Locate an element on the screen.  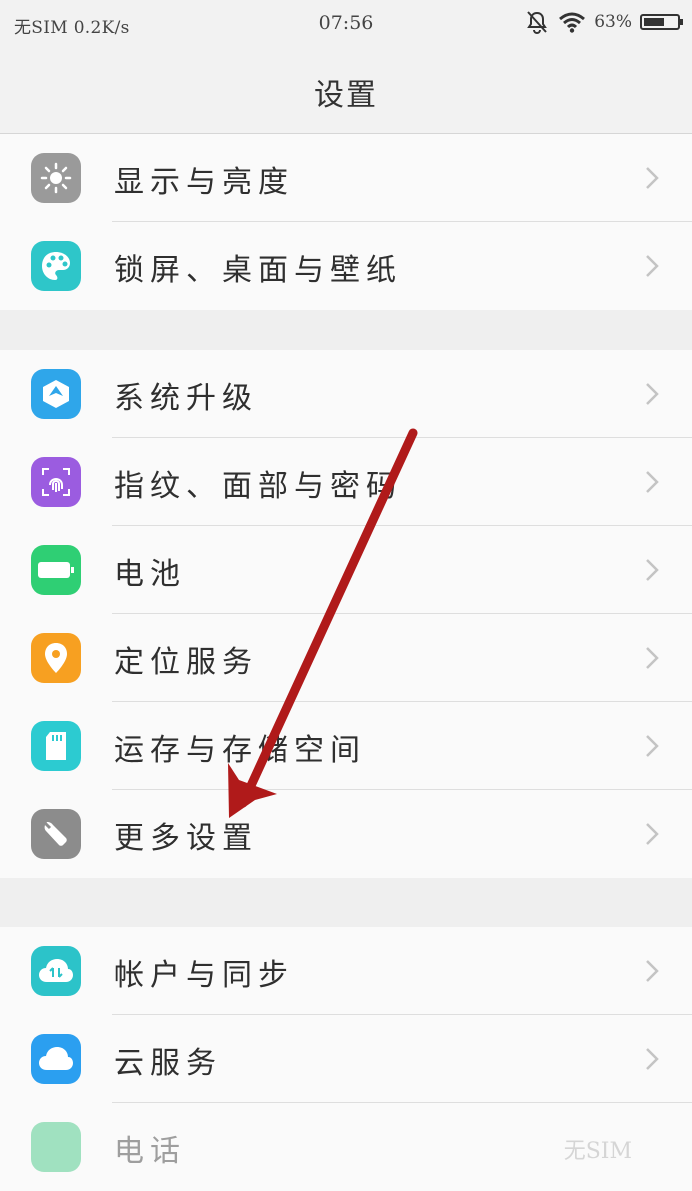
settings-item-cloud-service: 云服务 is located at coordinates (346, 1059).